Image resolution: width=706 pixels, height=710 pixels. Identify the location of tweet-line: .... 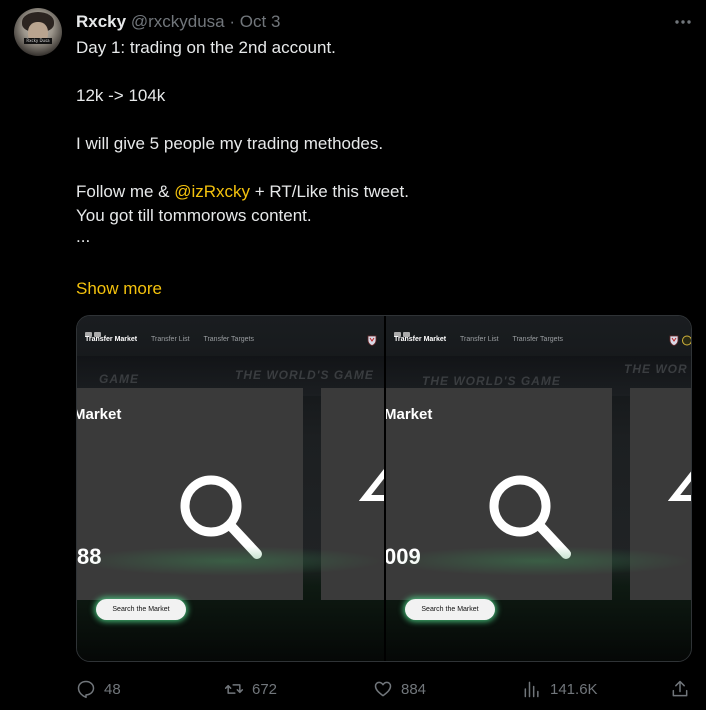
(83, 236).